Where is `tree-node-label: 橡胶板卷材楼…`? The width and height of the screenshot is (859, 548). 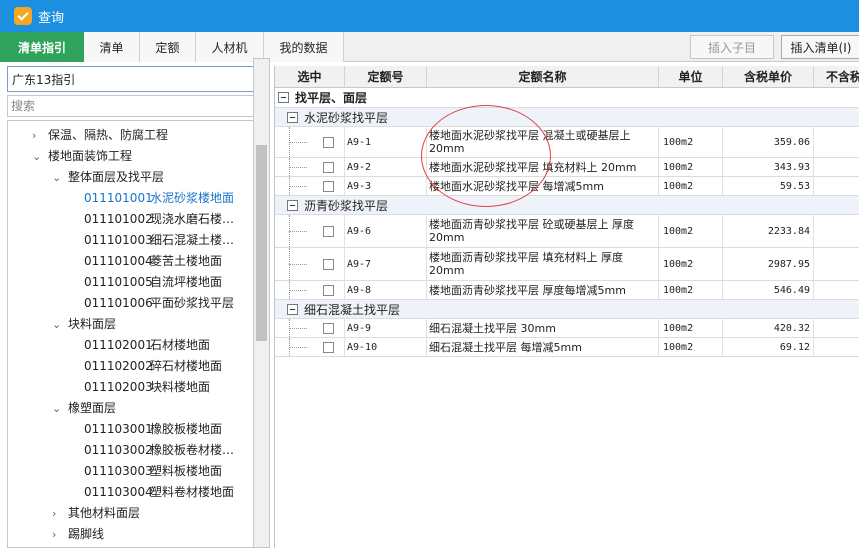
tree-node-label: 橡胶板卷材楼… is located at coordinates (192, 450).